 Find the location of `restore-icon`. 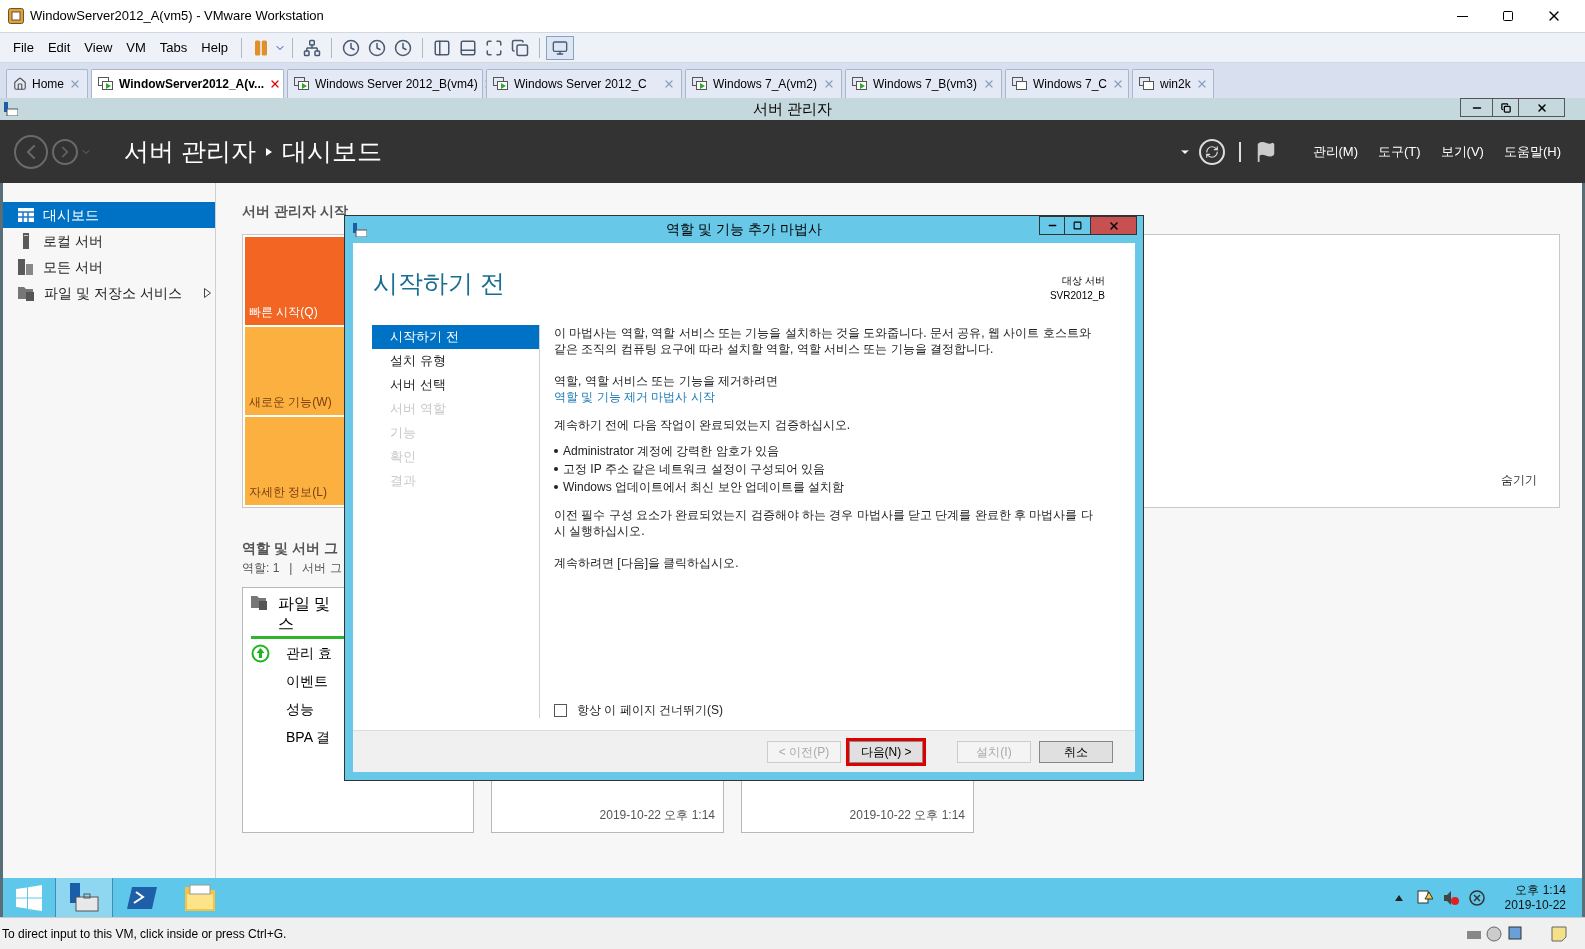

restore-icon is located at coordinates (1505, 107).